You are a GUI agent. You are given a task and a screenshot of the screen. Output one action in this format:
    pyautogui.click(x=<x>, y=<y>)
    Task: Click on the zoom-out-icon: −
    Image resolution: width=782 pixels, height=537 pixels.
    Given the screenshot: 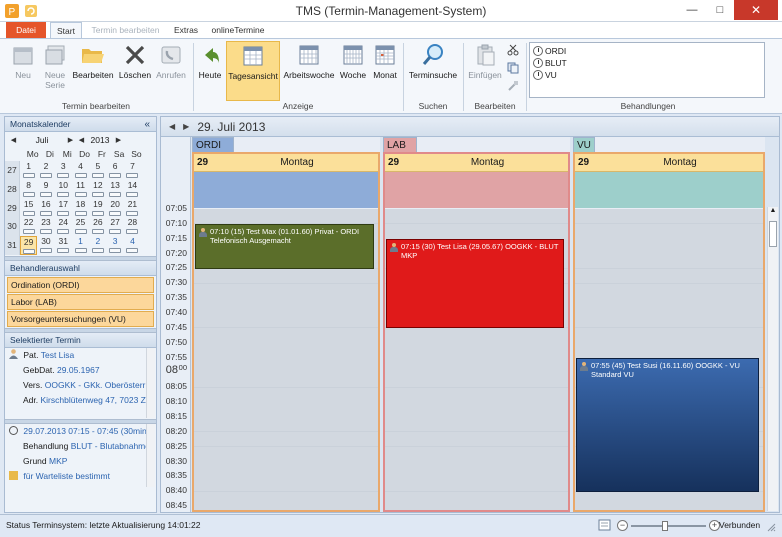 What is the action you would take?
    pyautogui.click(x=622, y=525)
    